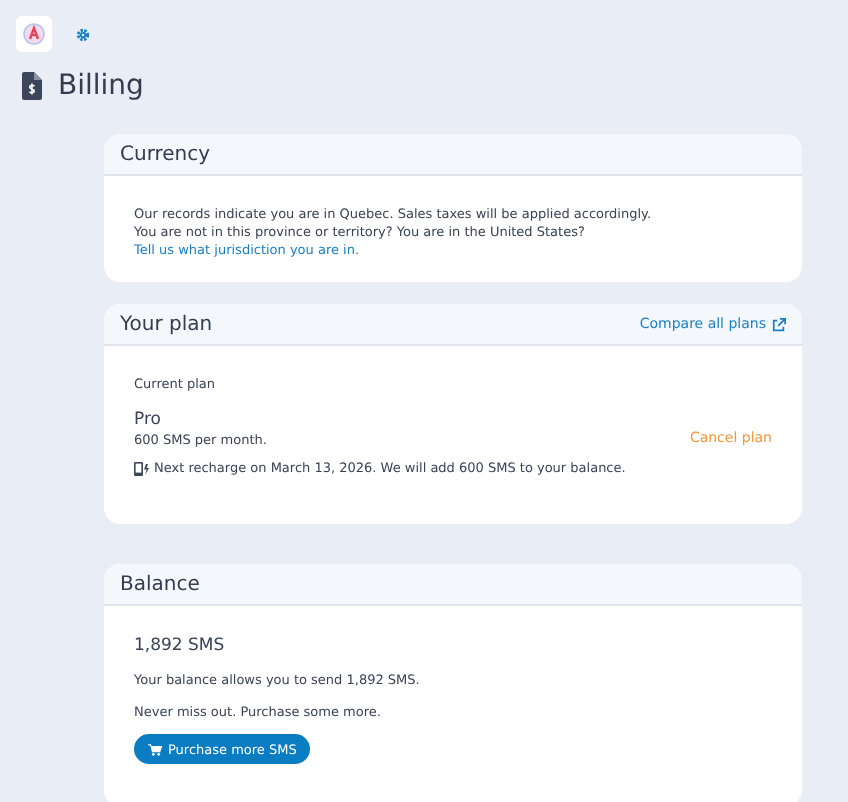 The image size is (848, 802). Describe the element at coordinates (32, 86) in the screenshot. I see `invoice-icon` at that location.